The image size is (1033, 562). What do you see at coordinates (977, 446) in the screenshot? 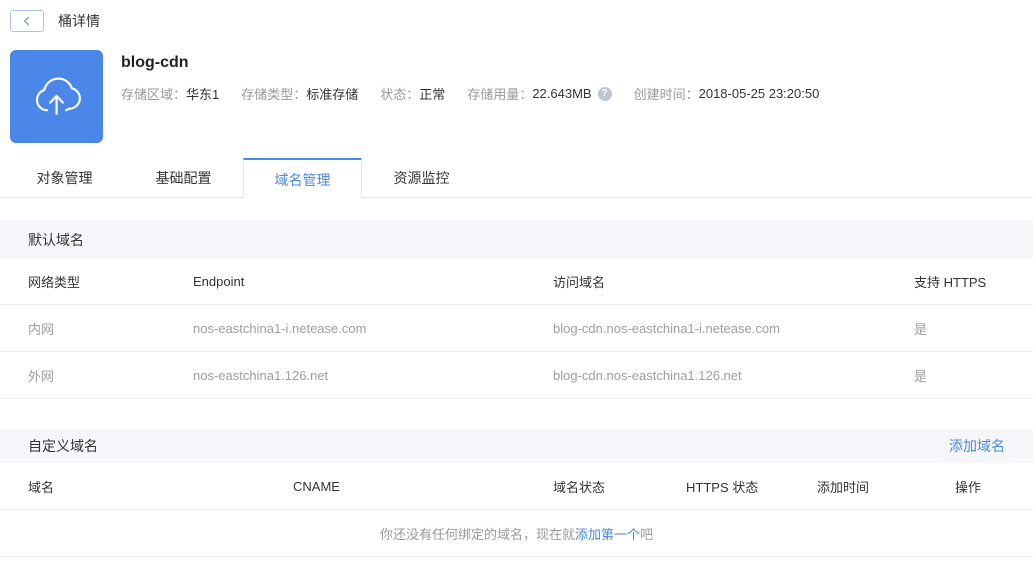
I see `add-domain-link: 添加域名` at bounding box center [977, 446].